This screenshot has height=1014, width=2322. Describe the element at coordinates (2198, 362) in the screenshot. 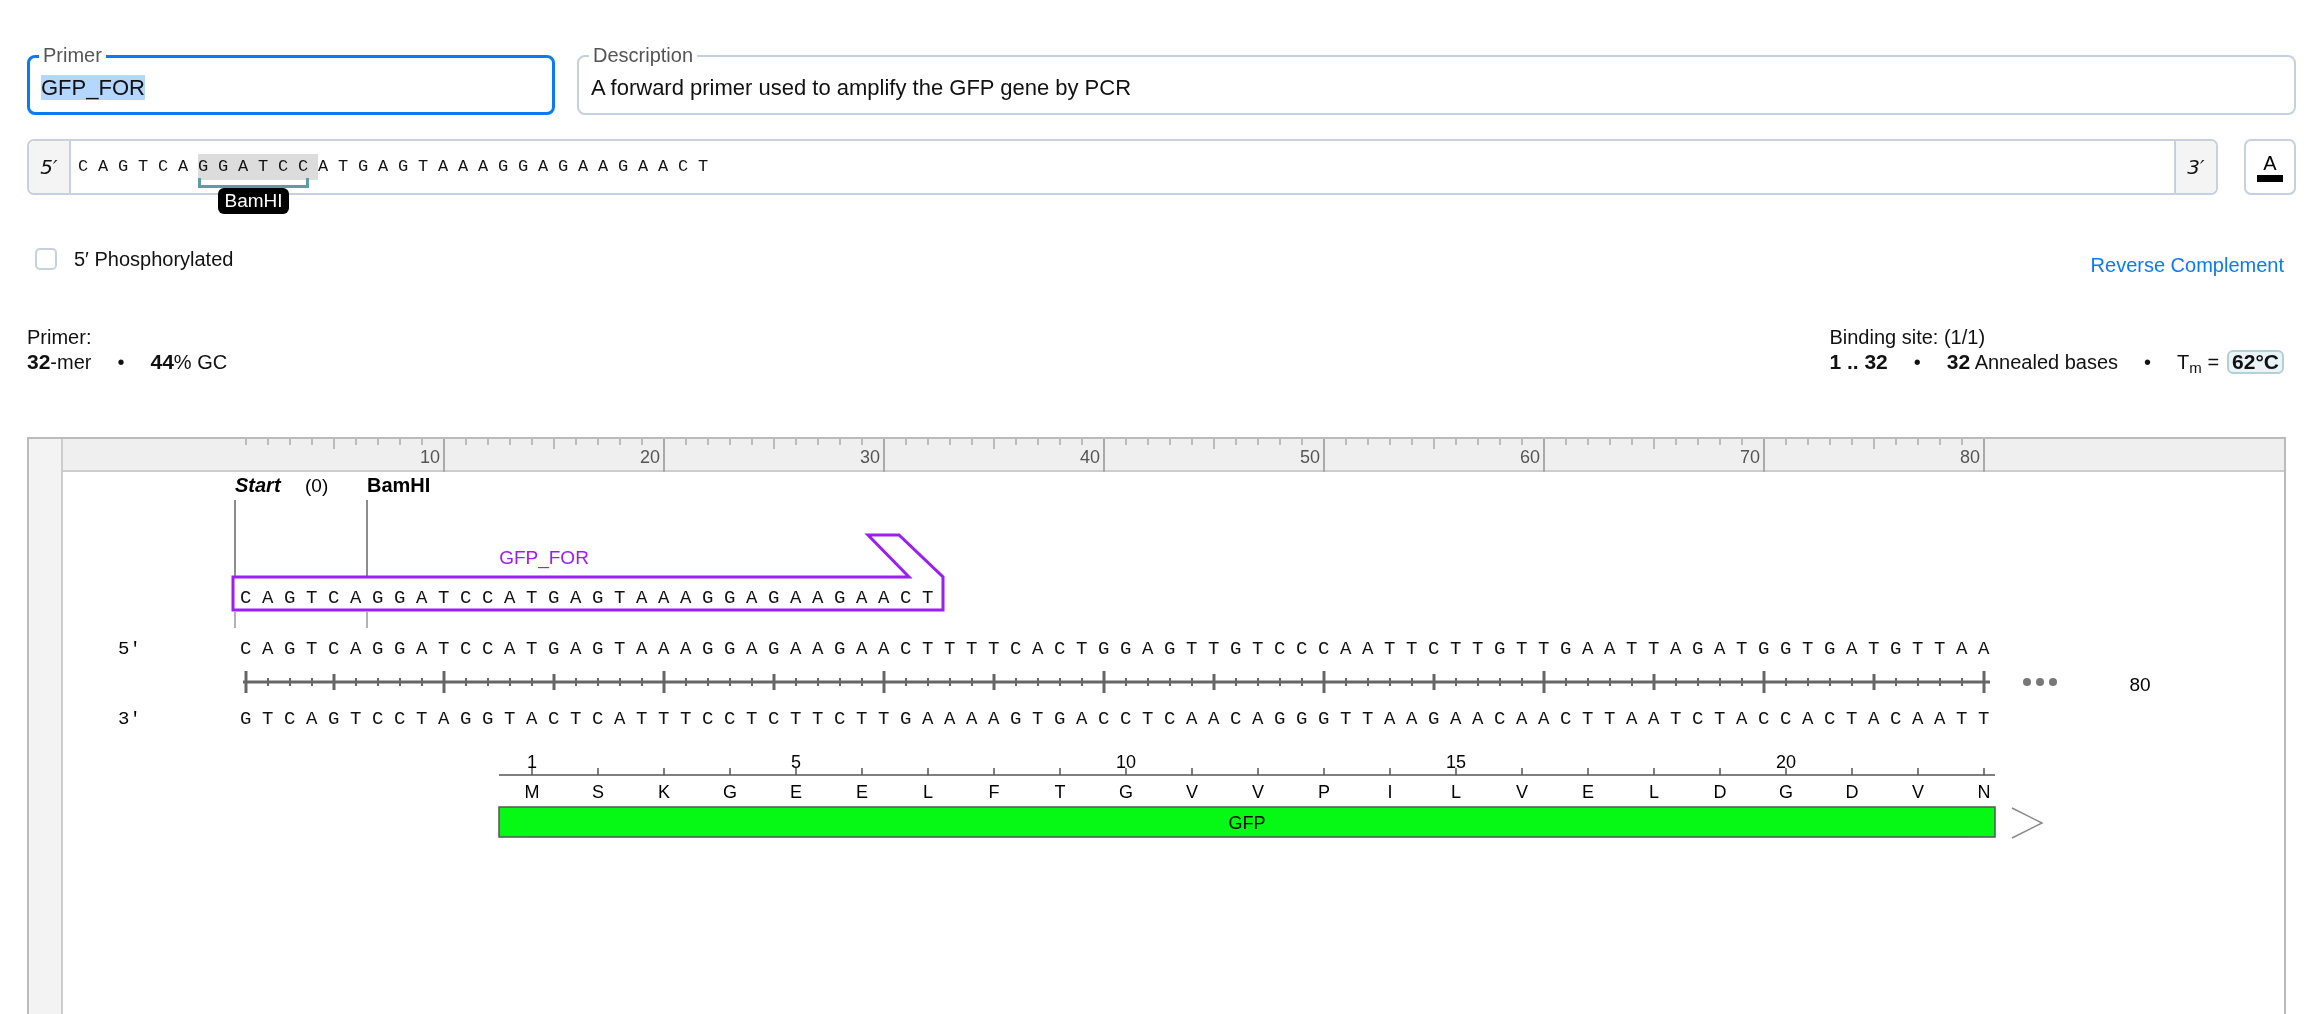

I see `stat-text: T$_{m}$ =` at that location.